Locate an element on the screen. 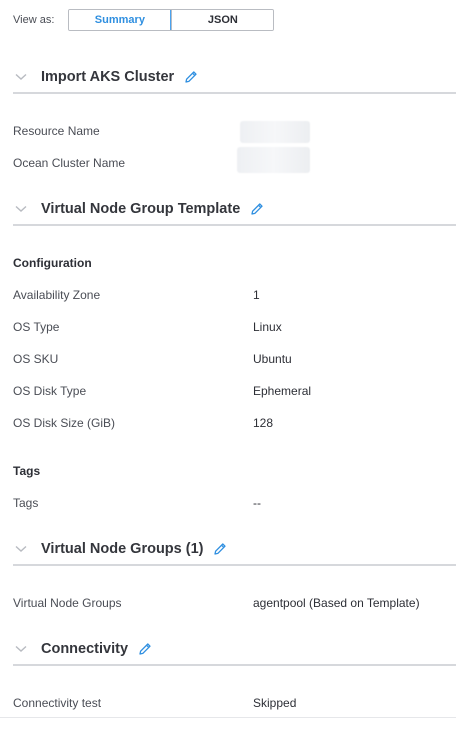 Image resolution: width=456 pixels, height=731 pixels. field-label: Connectivity test is located at coordinates (57, 703).